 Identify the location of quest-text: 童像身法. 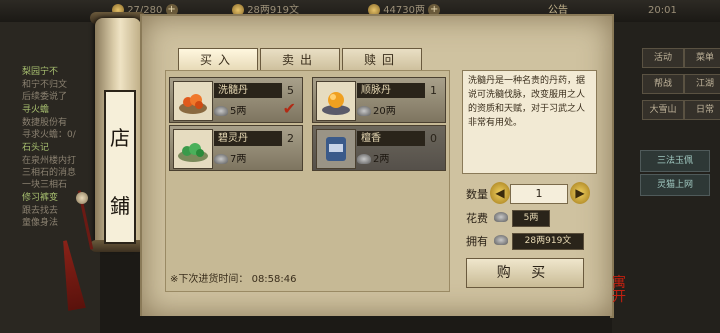
(40, 223).